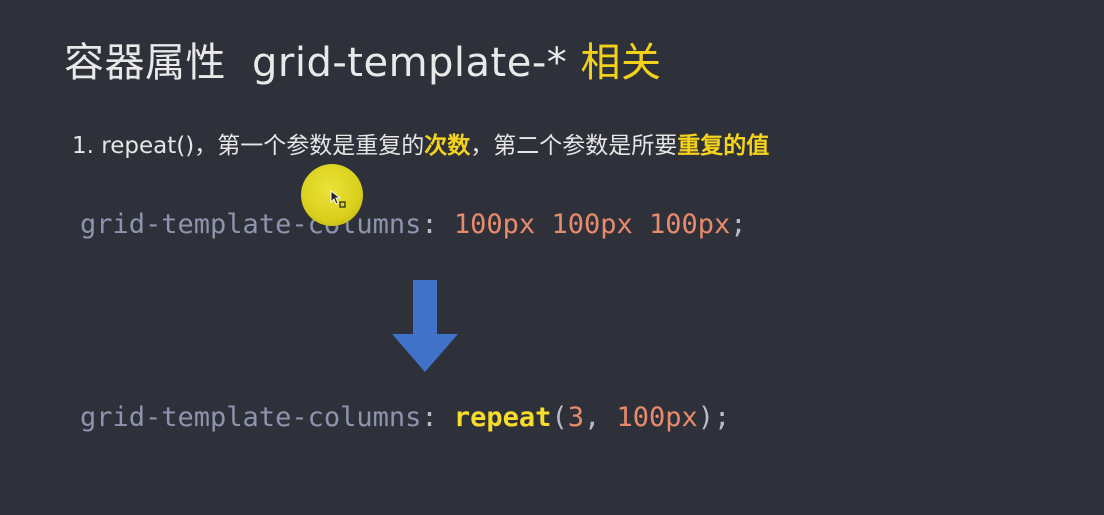 Image resolution: width=1104 pixels, height=515 pixels. I want to click on code-after-count: 3, so click(575, 417).